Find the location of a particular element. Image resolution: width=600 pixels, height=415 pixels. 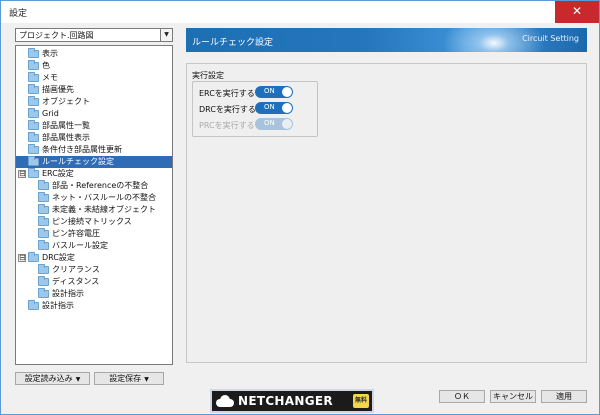

tree-item-label: メモ is located at coordinates (50, 77).